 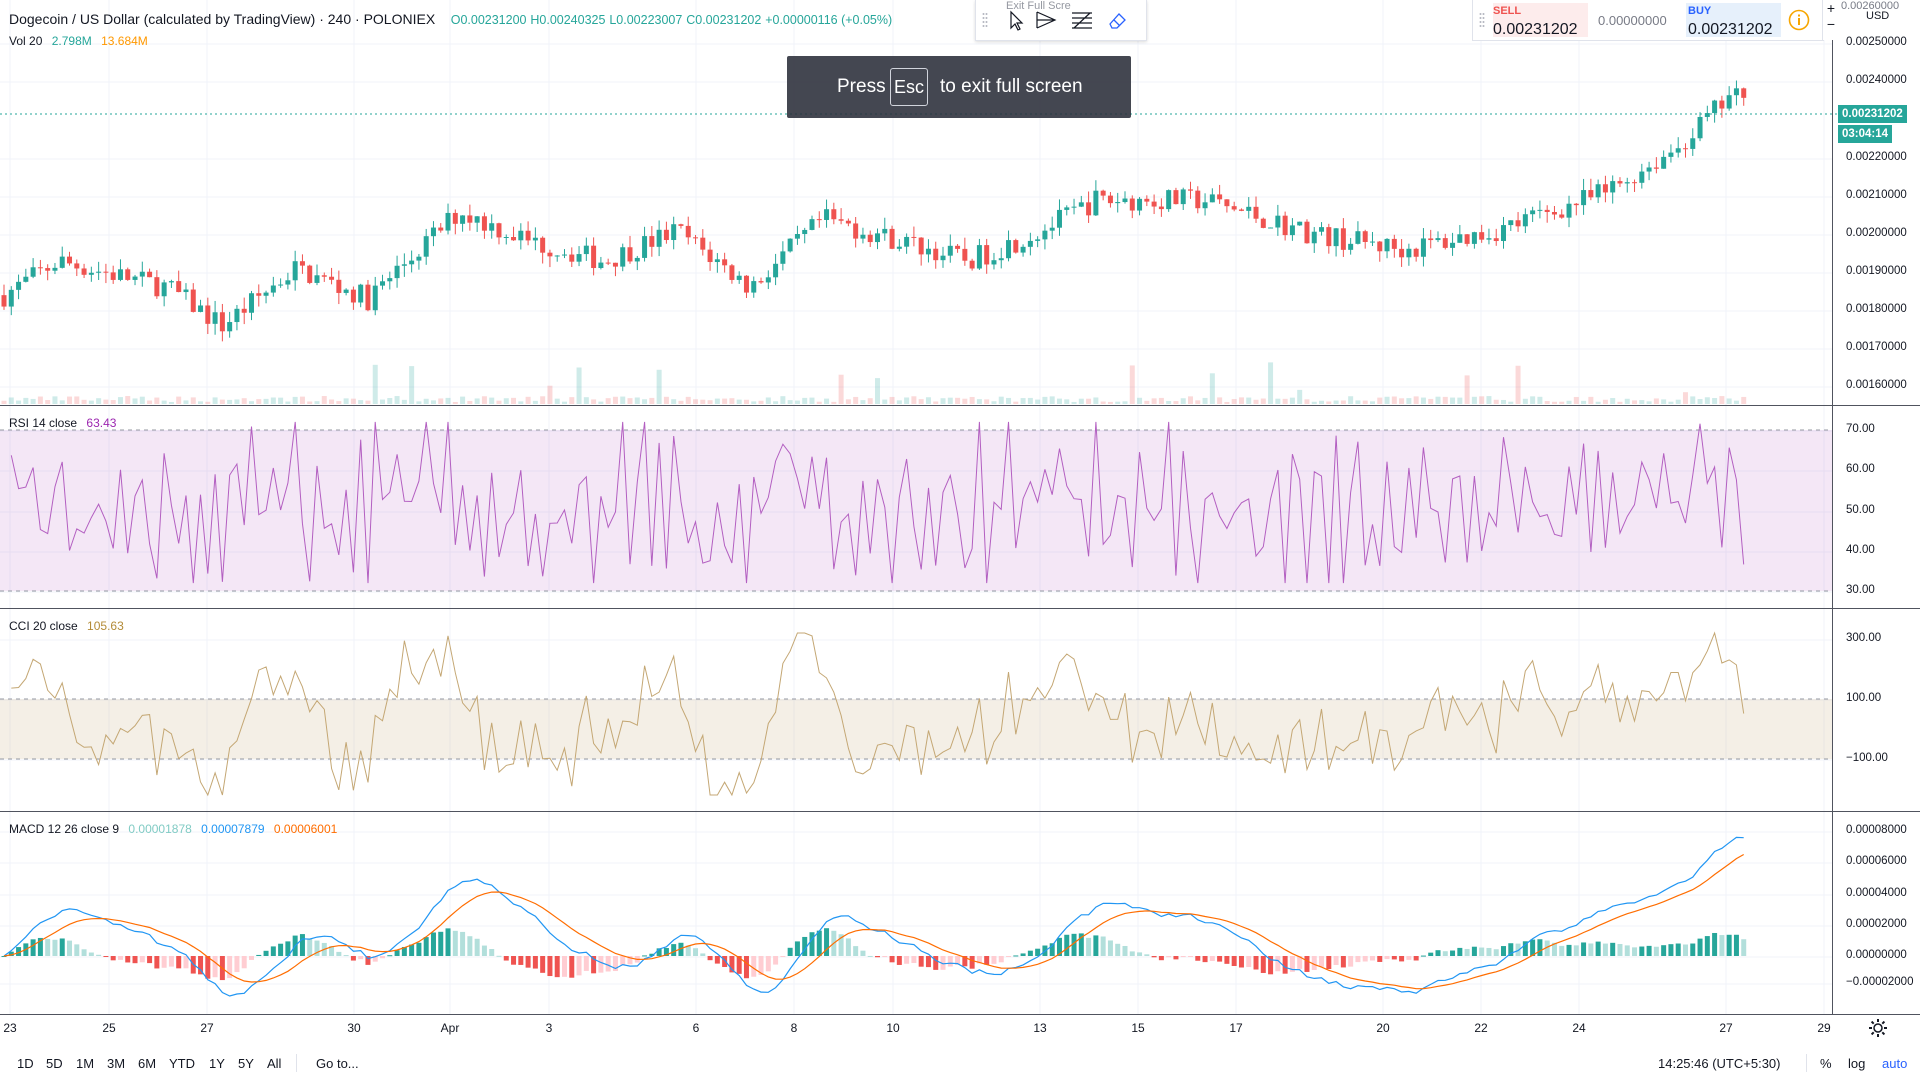 I want to click on settings-gear-icon, so click(x=1878, y=1028).